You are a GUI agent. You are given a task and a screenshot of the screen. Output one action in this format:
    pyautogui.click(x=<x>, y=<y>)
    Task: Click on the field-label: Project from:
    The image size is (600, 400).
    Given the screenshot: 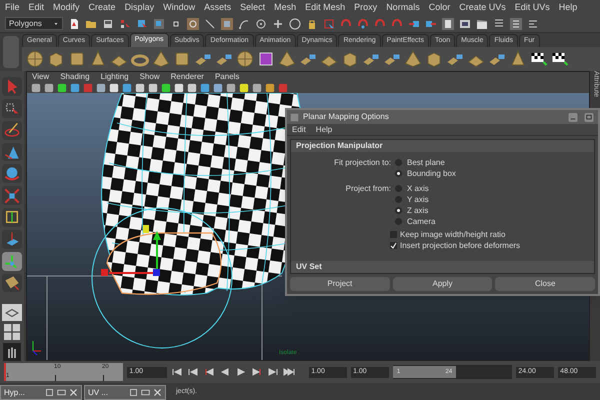 What is the action you would take?
    pyautogui.click(x=367, y=188)
    